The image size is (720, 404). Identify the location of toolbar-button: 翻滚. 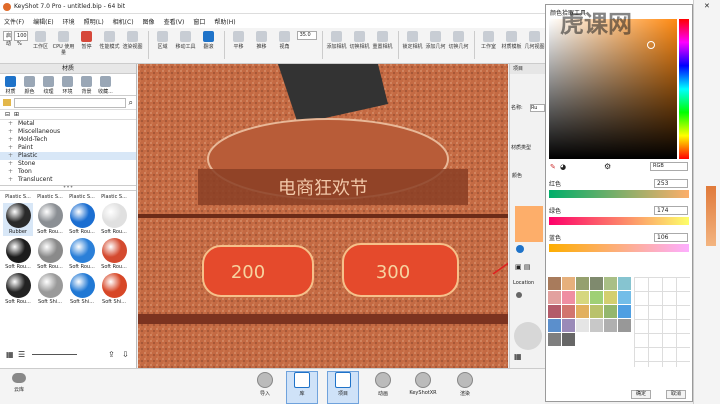
(209, 45).